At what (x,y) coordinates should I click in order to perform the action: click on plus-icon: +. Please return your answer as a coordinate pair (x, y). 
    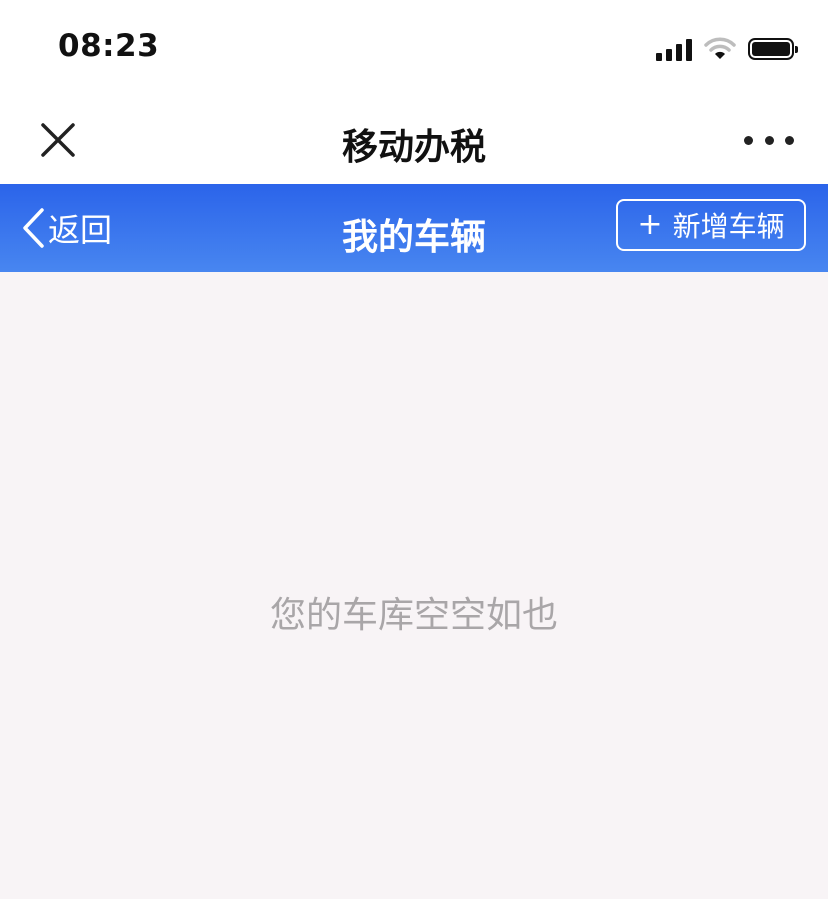
    Looking at the image, I should click on (650, 224).